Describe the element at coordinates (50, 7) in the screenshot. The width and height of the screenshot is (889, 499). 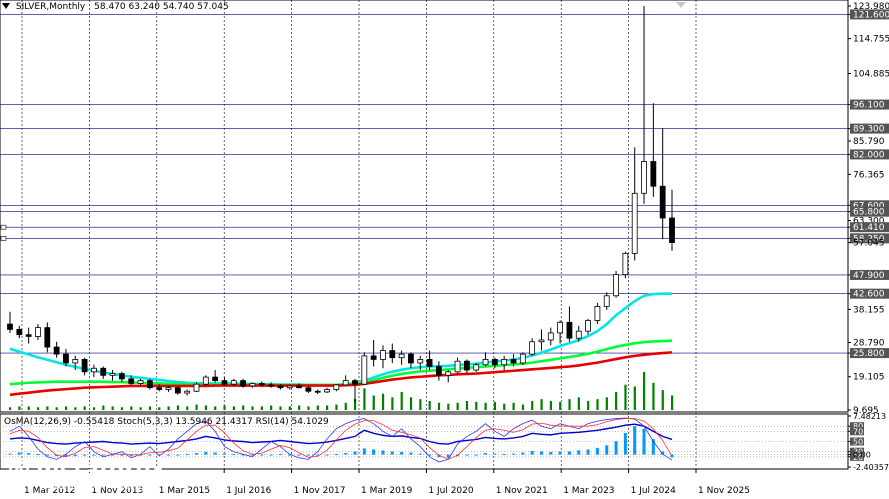
I see `symbol-label: SILVER,Monthly` at that location.